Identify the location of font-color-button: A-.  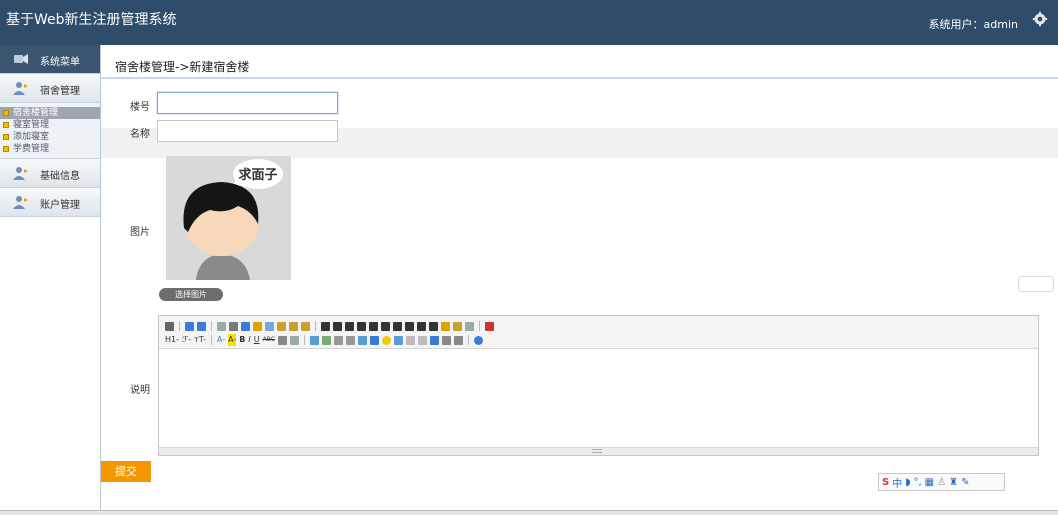
(221, 340).